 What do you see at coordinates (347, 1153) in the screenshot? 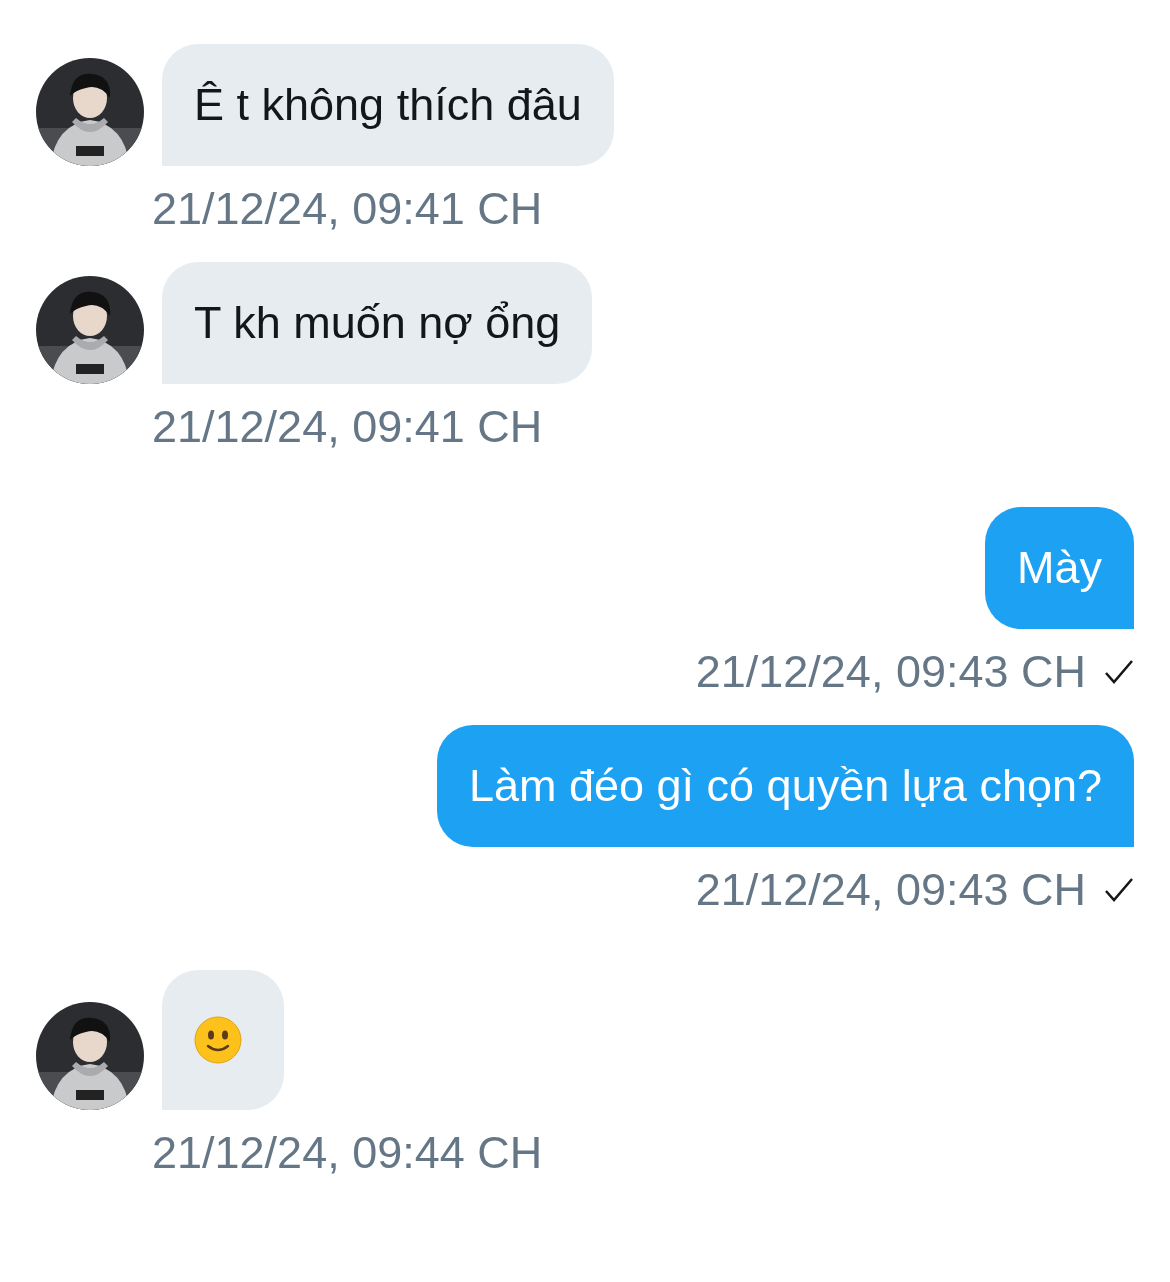
I see `timestamp: 21/12/24, 09:44 CH` at bounding box center [347, 1153].